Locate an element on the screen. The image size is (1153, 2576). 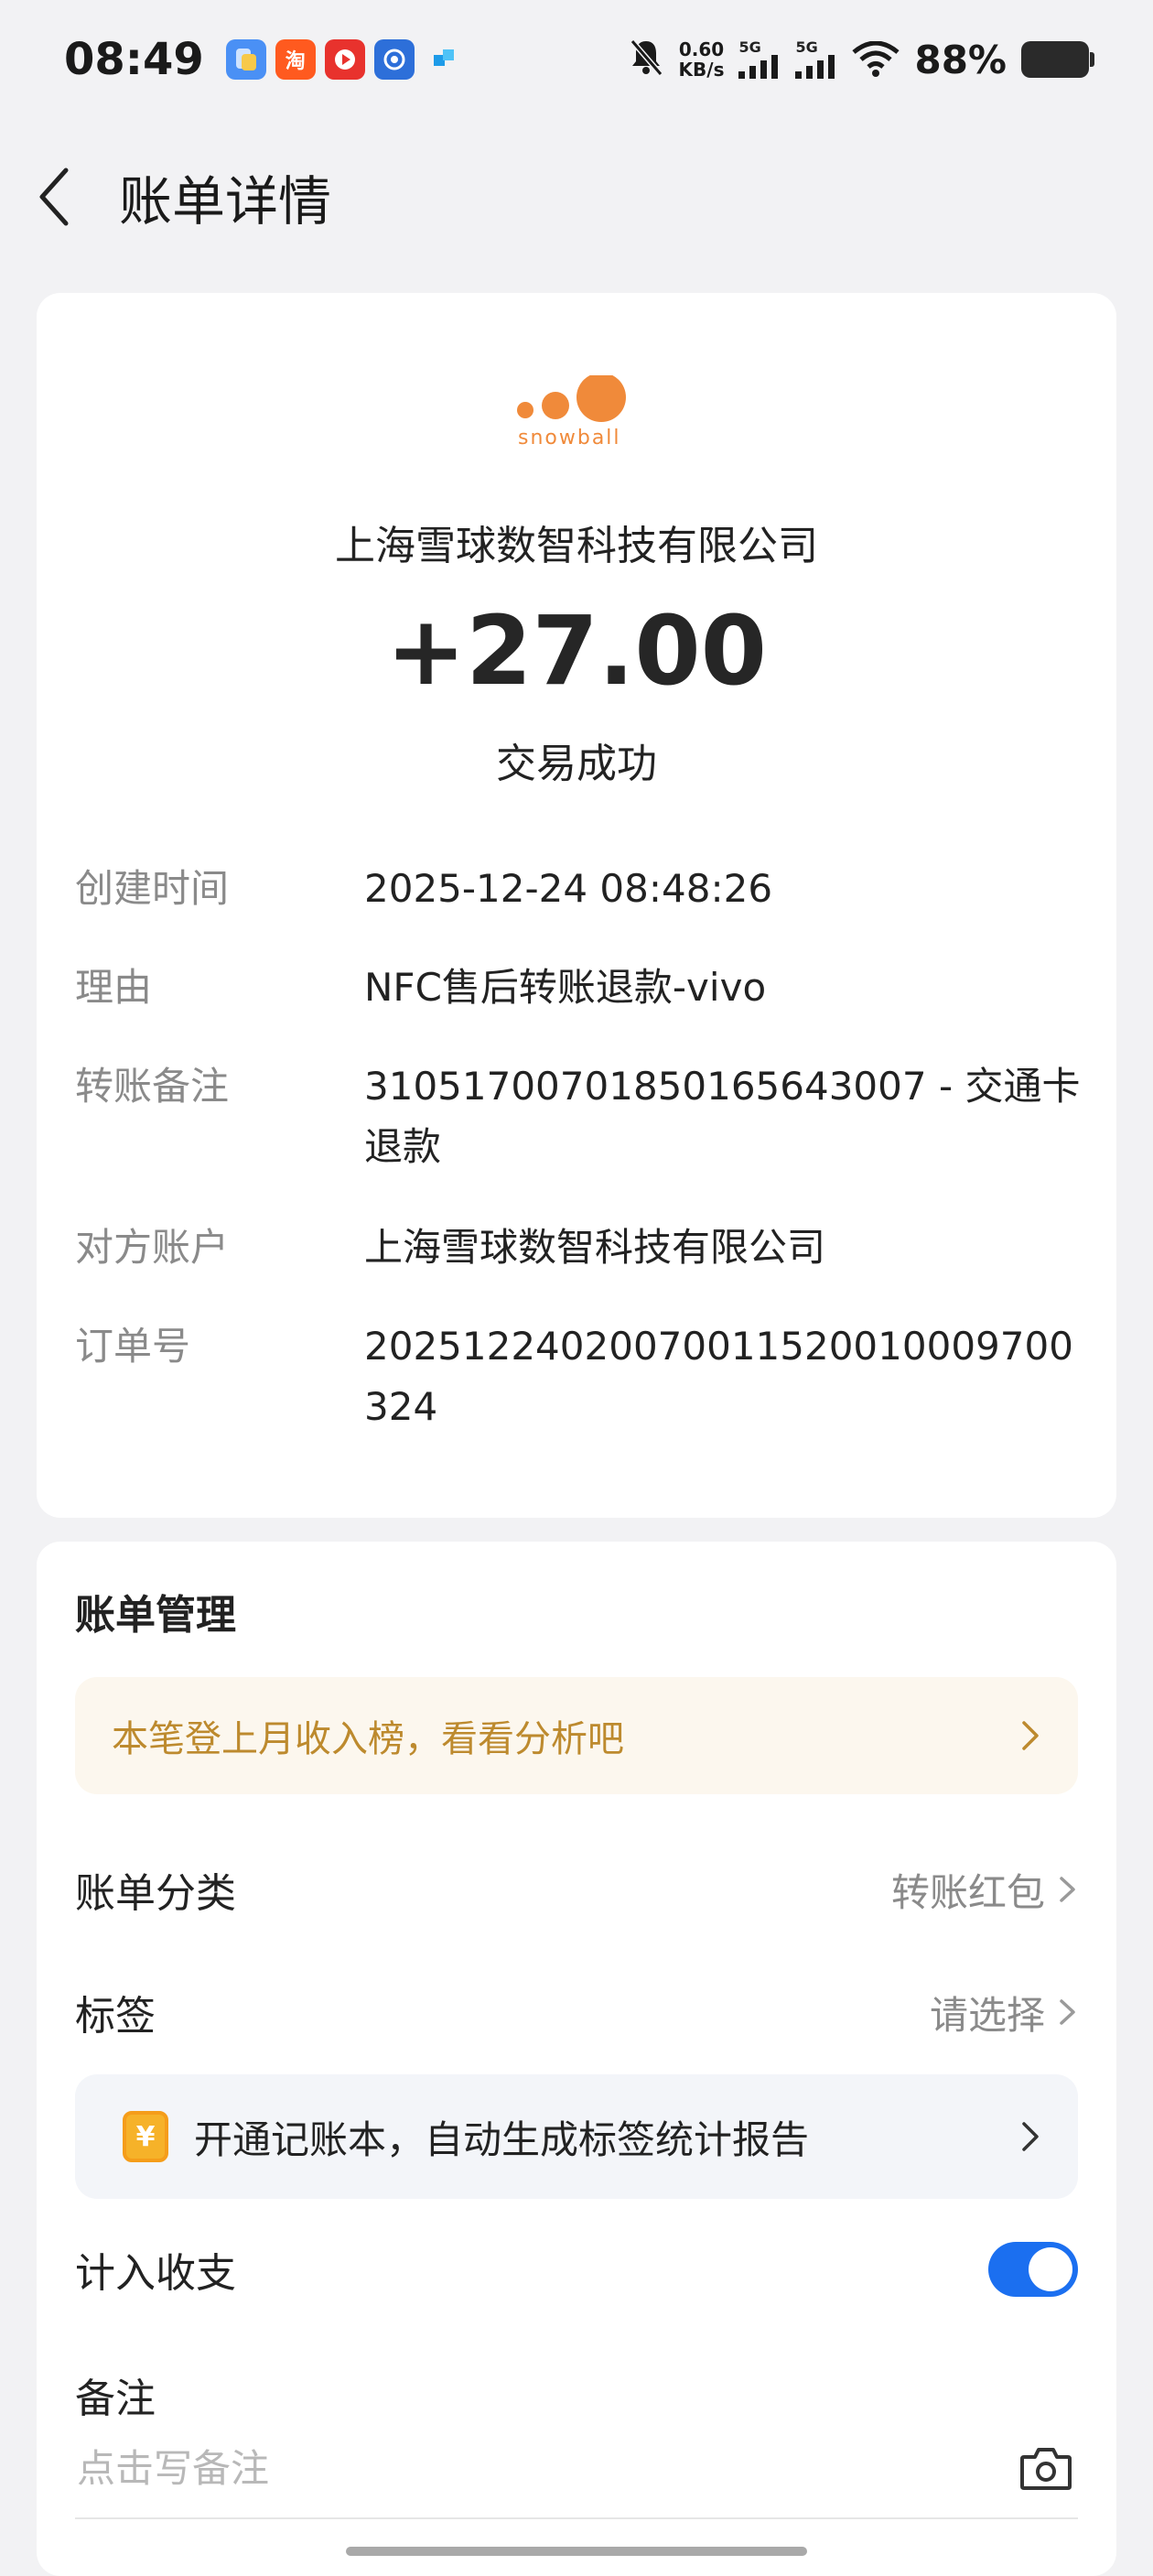
include-in-income-row: 计入收支 is located at coordinates (576, 2270).